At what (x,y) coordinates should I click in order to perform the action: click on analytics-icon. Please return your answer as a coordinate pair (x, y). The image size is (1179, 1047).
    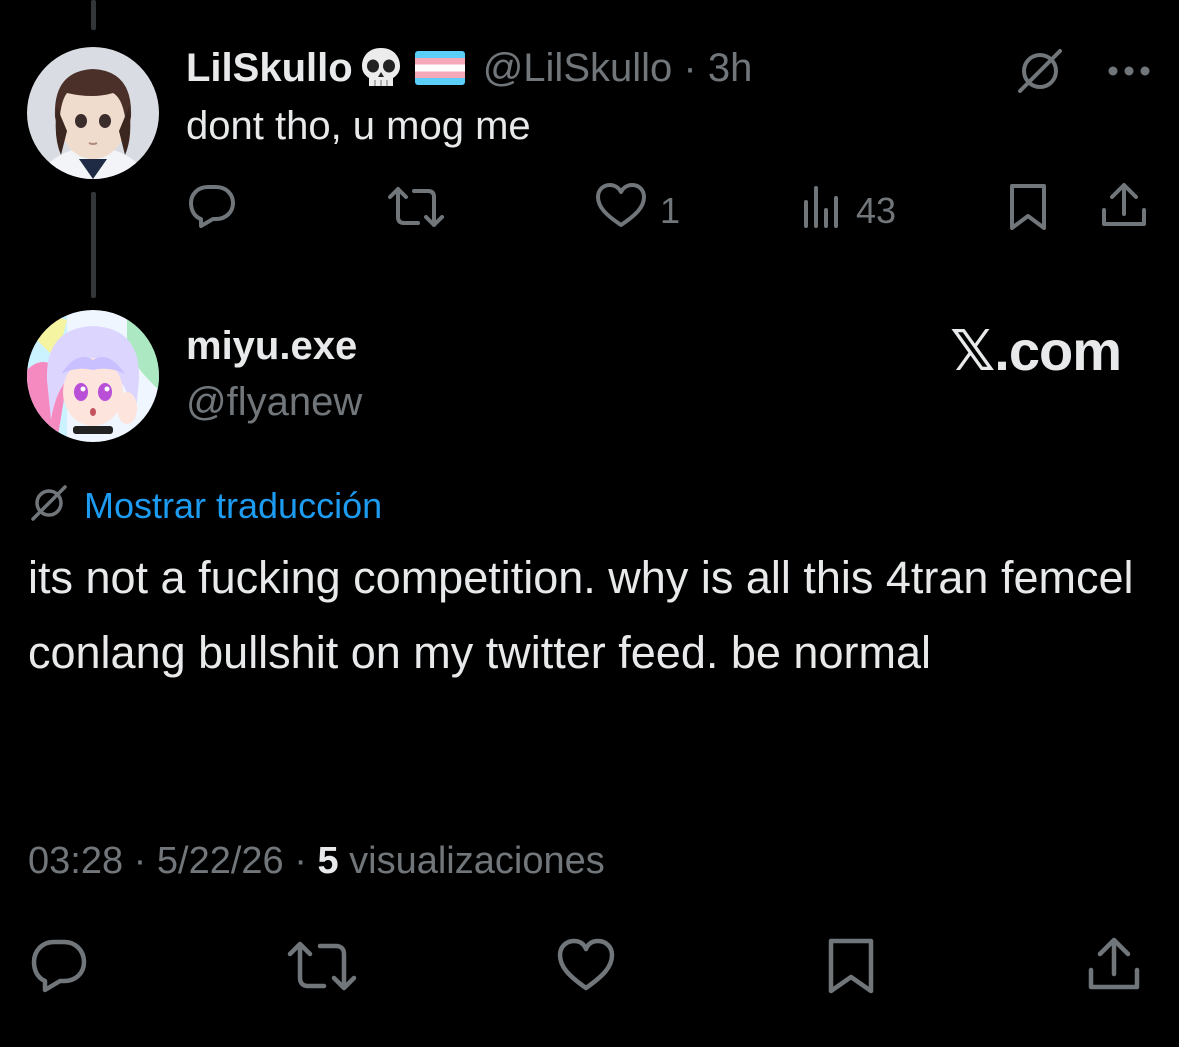
    Looking at the image, I should click on (822, 210).